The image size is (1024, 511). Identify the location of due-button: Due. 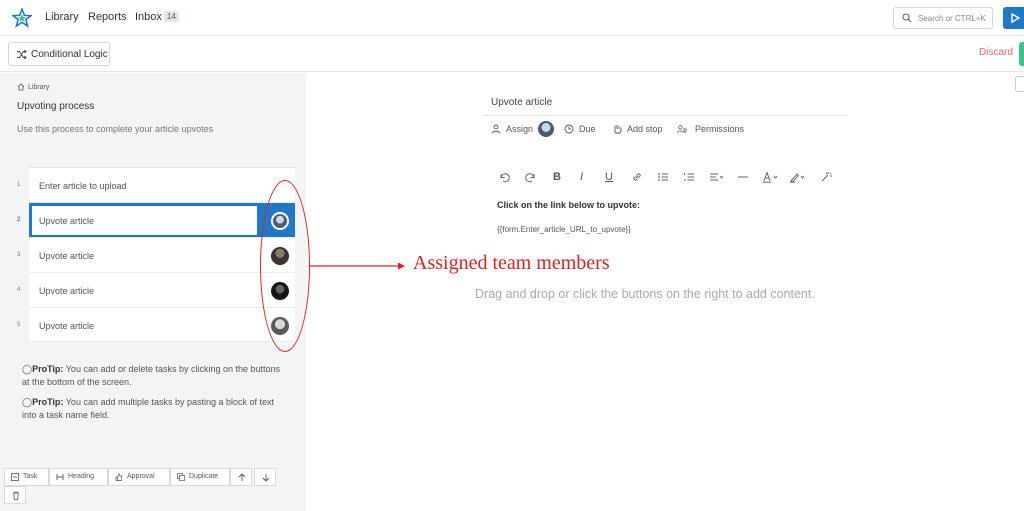
(580, 129).